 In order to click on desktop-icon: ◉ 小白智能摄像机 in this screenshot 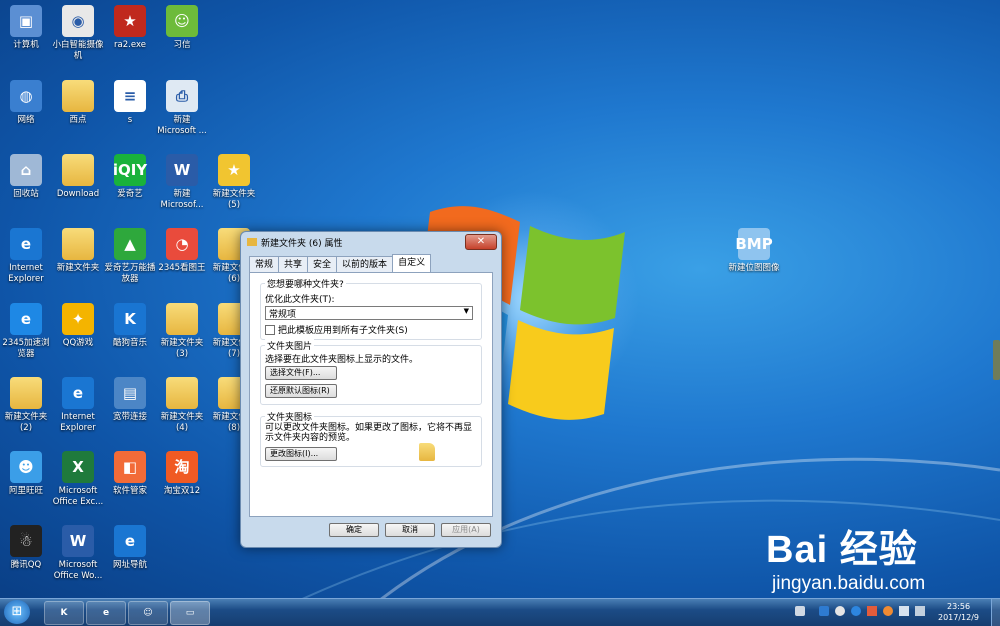, I will do `click(78, 33)`.